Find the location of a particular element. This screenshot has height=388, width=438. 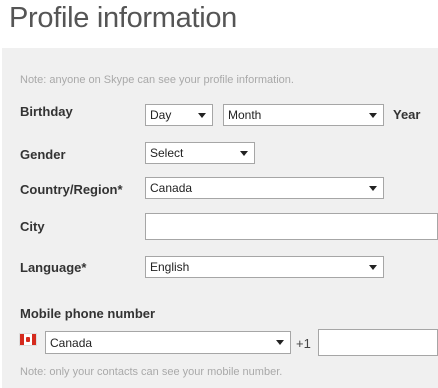

language-value: English is located at coordinates (170, 267).